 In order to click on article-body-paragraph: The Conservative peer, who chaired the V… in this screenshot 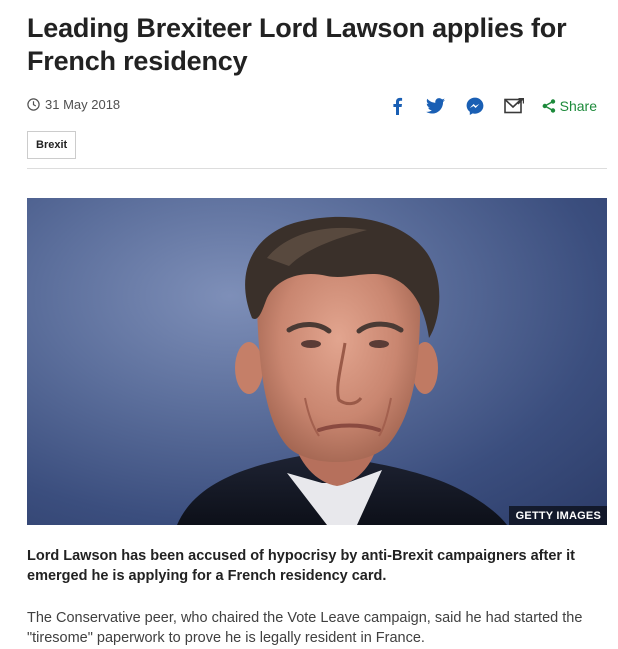, I will do `click(305, 628)`.